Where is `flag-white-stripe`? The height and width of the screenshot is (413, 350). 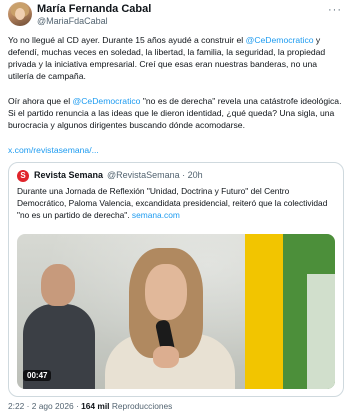 flag-white-stripe is located at coordinates (321, 331).